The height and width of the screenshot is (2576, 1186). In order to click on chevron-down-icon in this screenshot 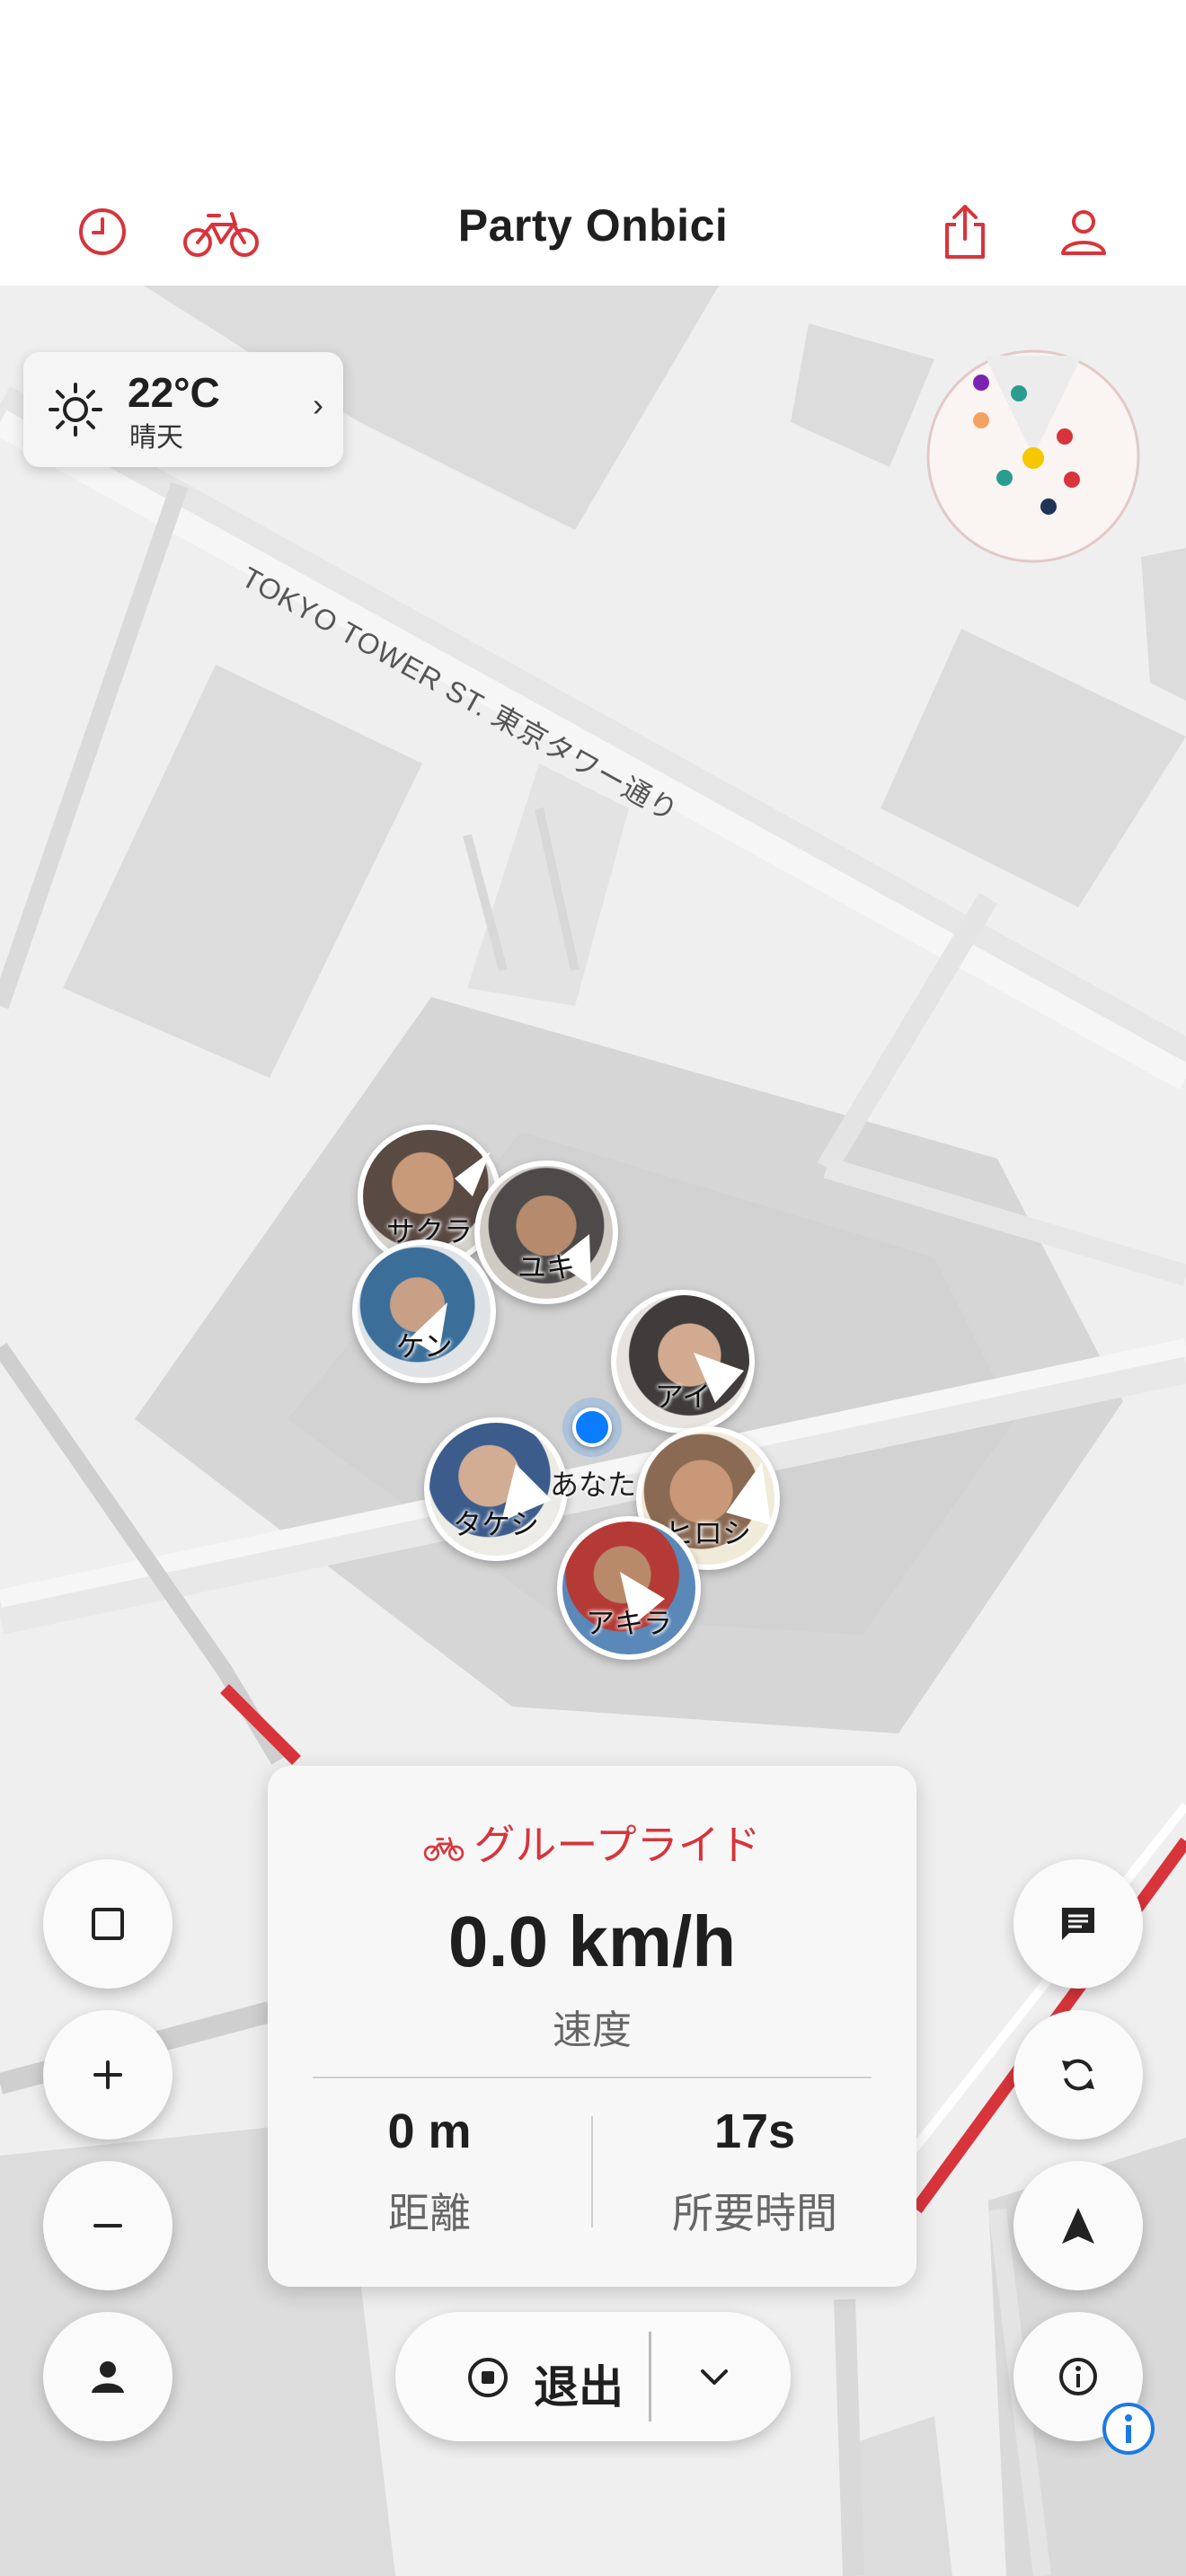, I will do `click(714, 2377)`.